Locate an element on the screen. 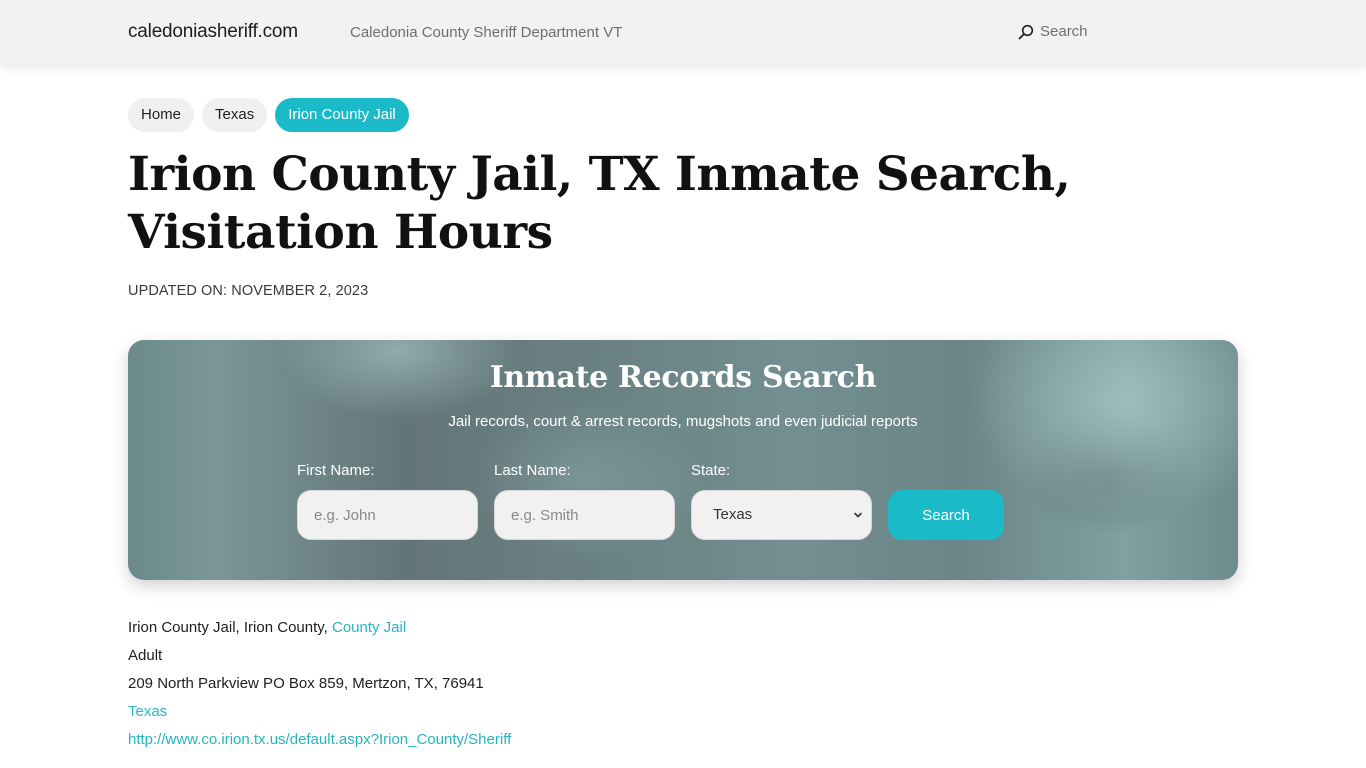 The height and width of the screenshot is (768, 1366). last-name-input is located at coordinates (584, 515).